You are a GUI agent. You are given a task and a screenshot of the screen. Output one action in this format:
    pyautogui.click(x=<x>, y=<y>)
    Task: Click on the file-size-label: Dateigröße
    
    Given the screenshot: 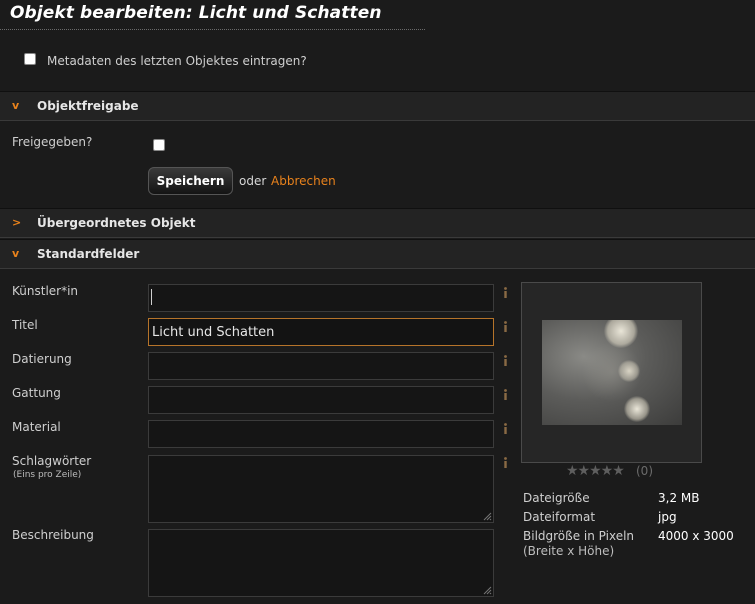 What is the action you would take?
    pyautogui.click(x=556, y=498)
    